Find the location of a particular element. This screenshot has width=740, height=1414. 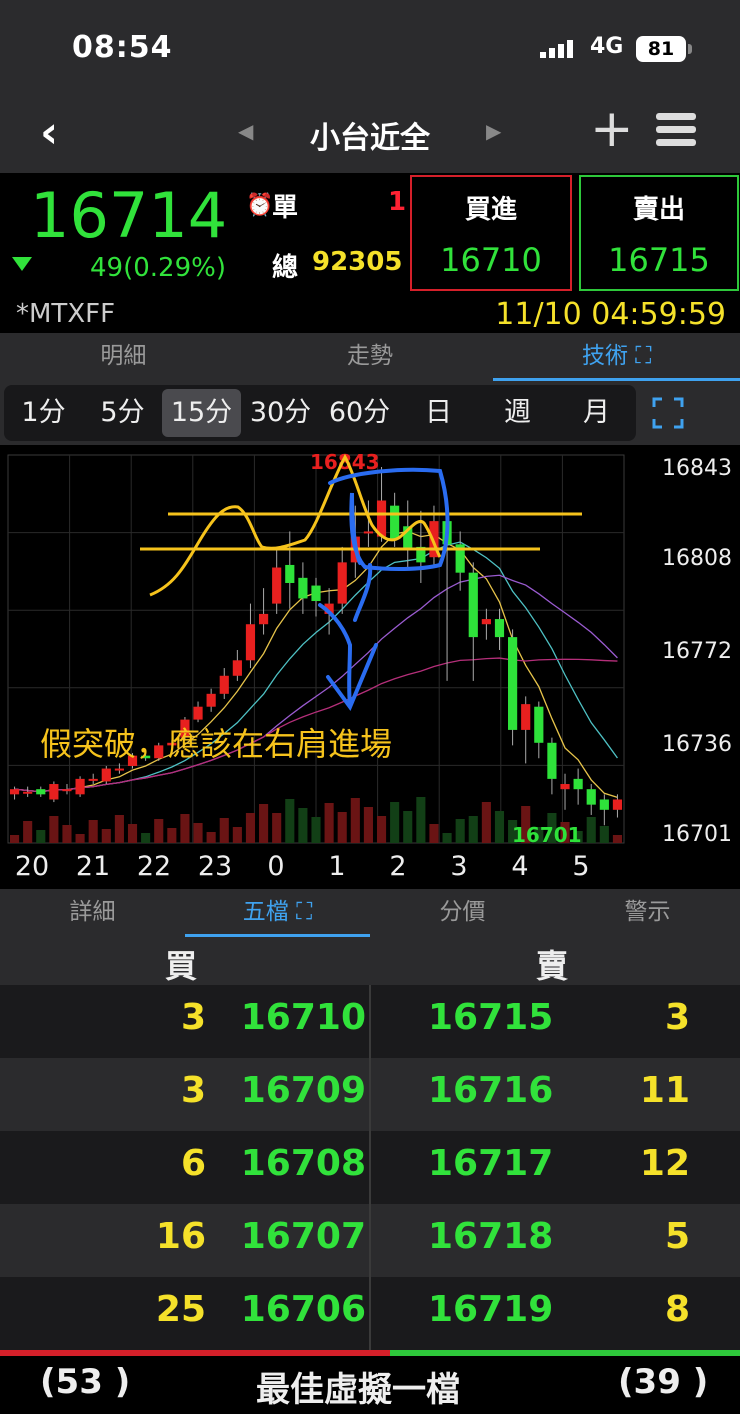

buy-label: 買進 is located at coordinates (490, 210).